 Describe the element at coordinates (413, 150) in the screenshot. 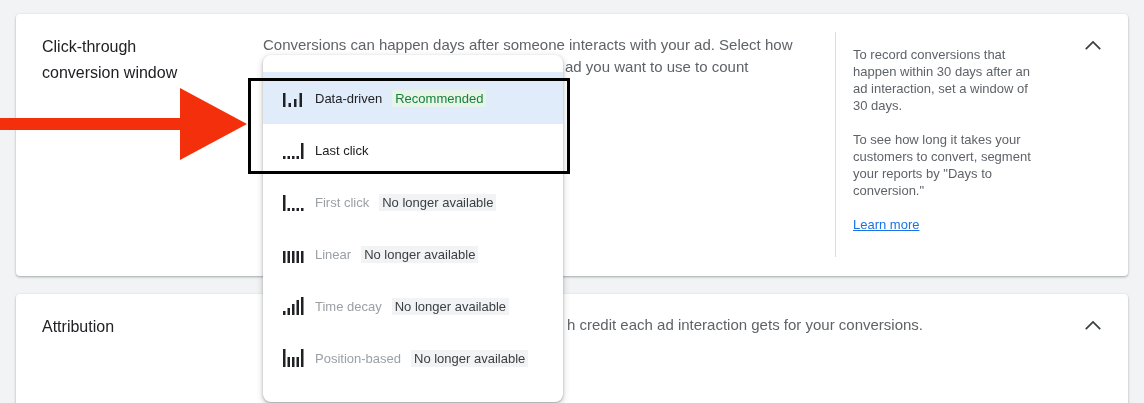

I see `menu-item: Last click` at that location.